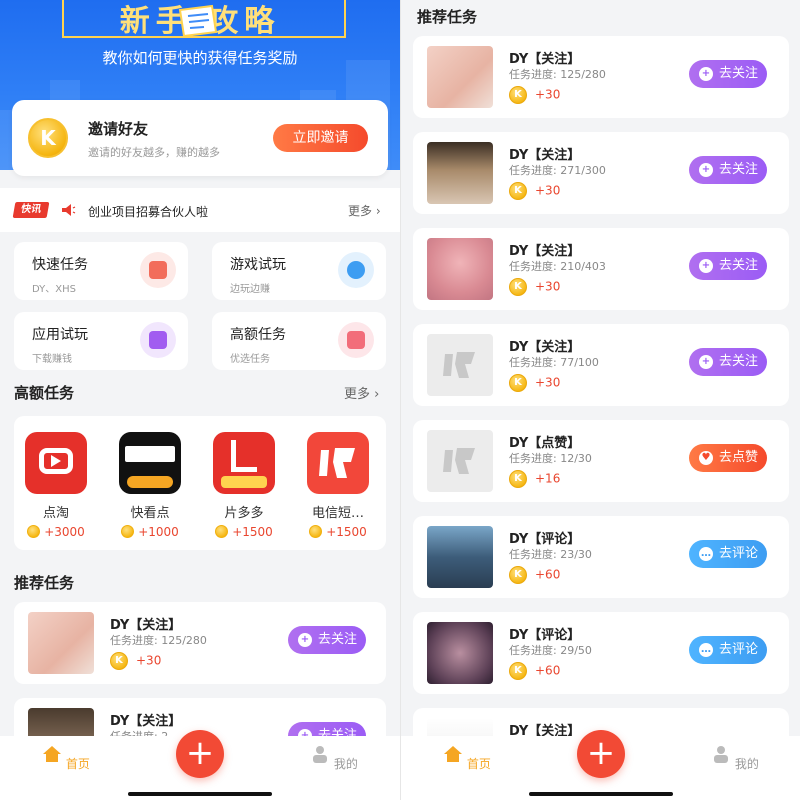 Image resolution: width=800 pixels, height=800 pixels. Describe the element at coordinates (200, 58) in the screenshot. I see `banner-subtitle: 教你如何更快的获得任务奖励` at that location.